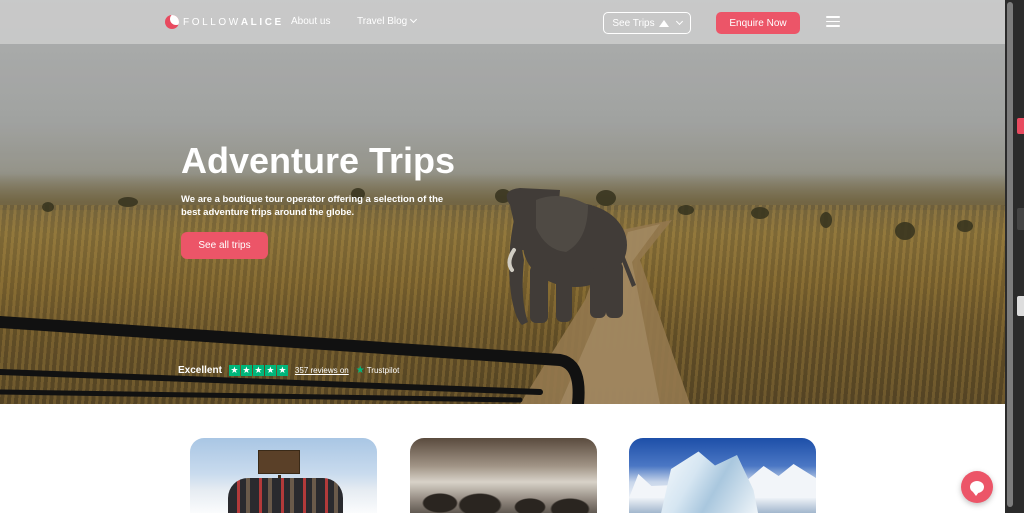 This screenshot has height=513, width=1024. What do you see at coordinates (663, 23) in the screenshot?
I see `mountain-icon` at bounding box center [663, 23].